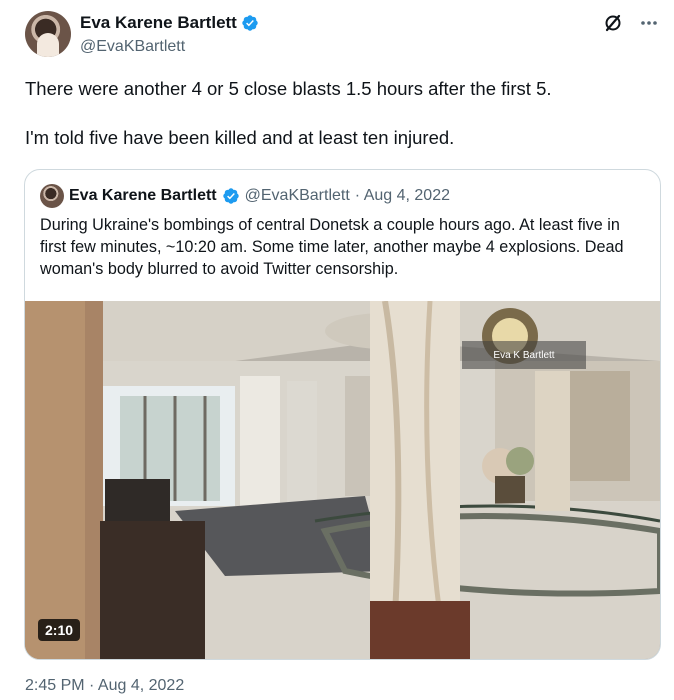 The width and height of the screenshot is (674, 700). Describe the element at coordinates (143, 196) in the screenshot. I see `quoted-author-name: Eva Karene Bartlett` at that location.